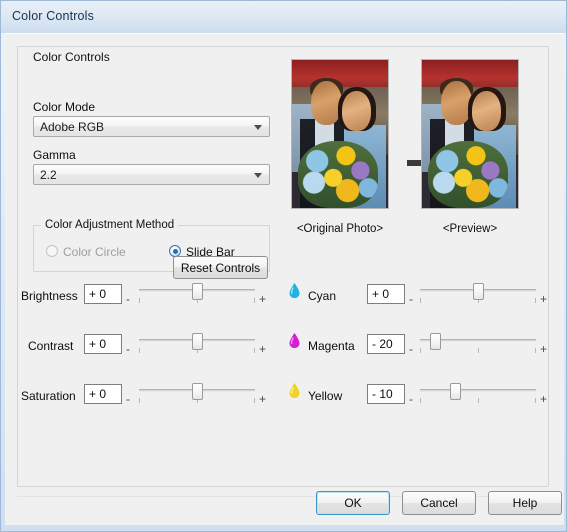 This screenshot has width=567, height=532. What do you see at coordinates (411, 349) in the screenshot?
I see `magenta-minus-sign: -` at bounding box center [411, 349].